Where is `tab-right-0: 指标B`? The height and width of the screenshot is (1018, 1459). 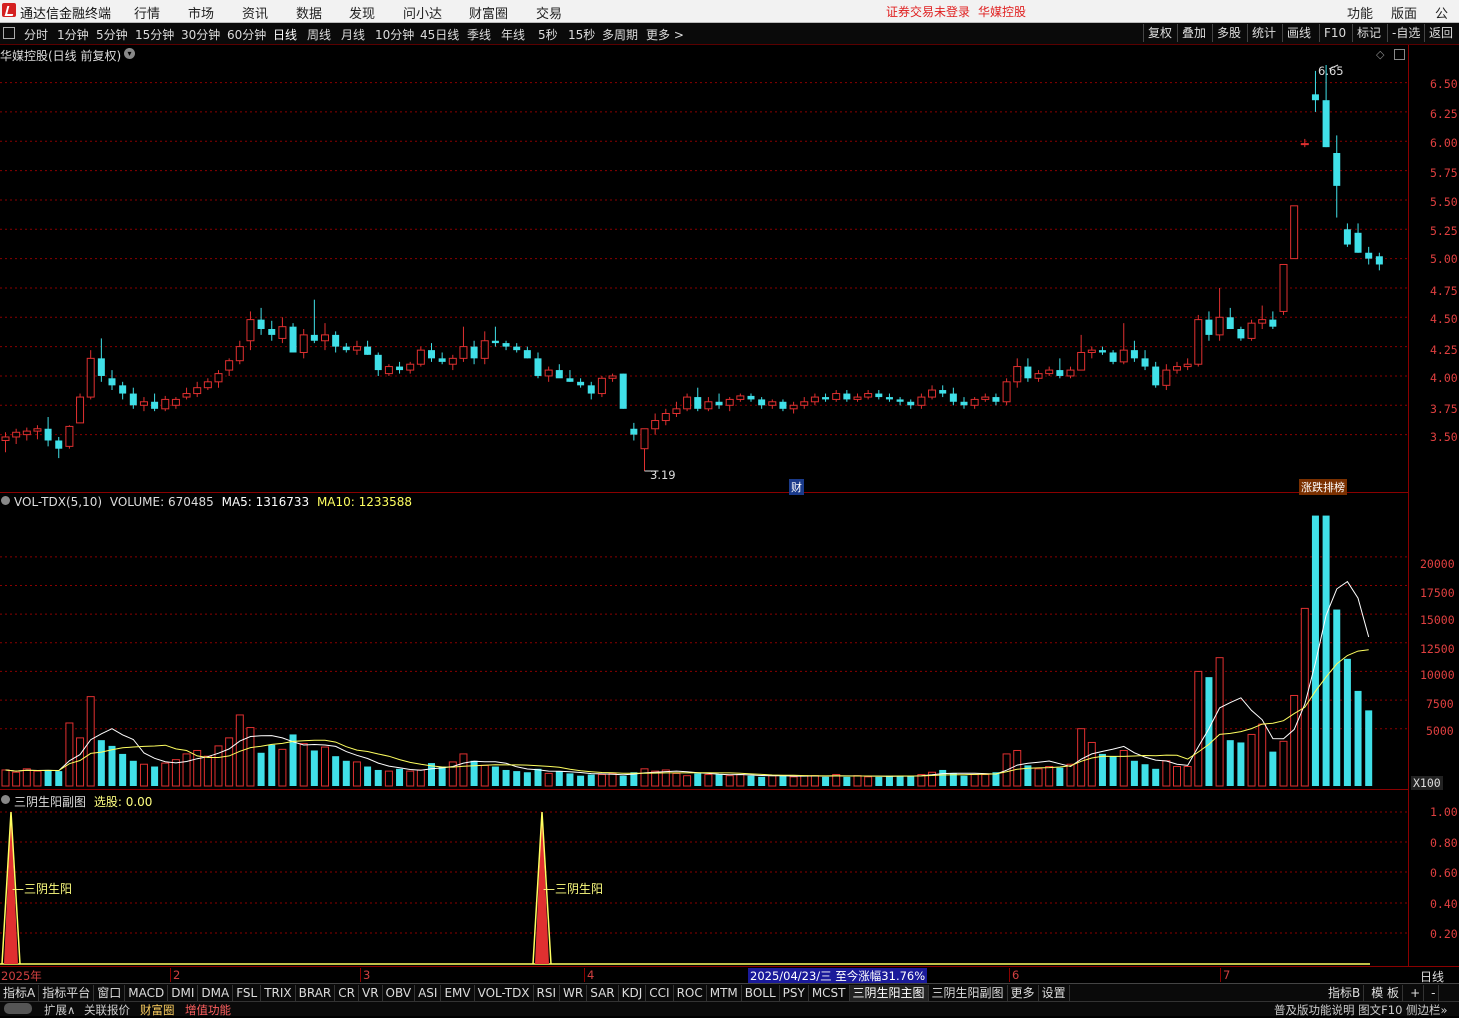
tab-right-0: 指标B is located at coordinates (1345, 993).